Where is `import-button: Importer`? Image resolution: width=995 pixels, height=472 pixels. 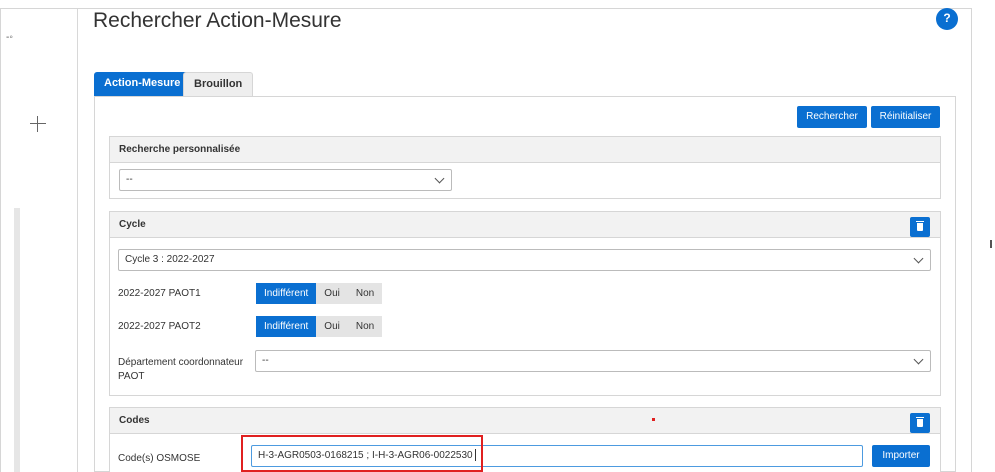
import-button: Importer is located at coordinates (901, 456).